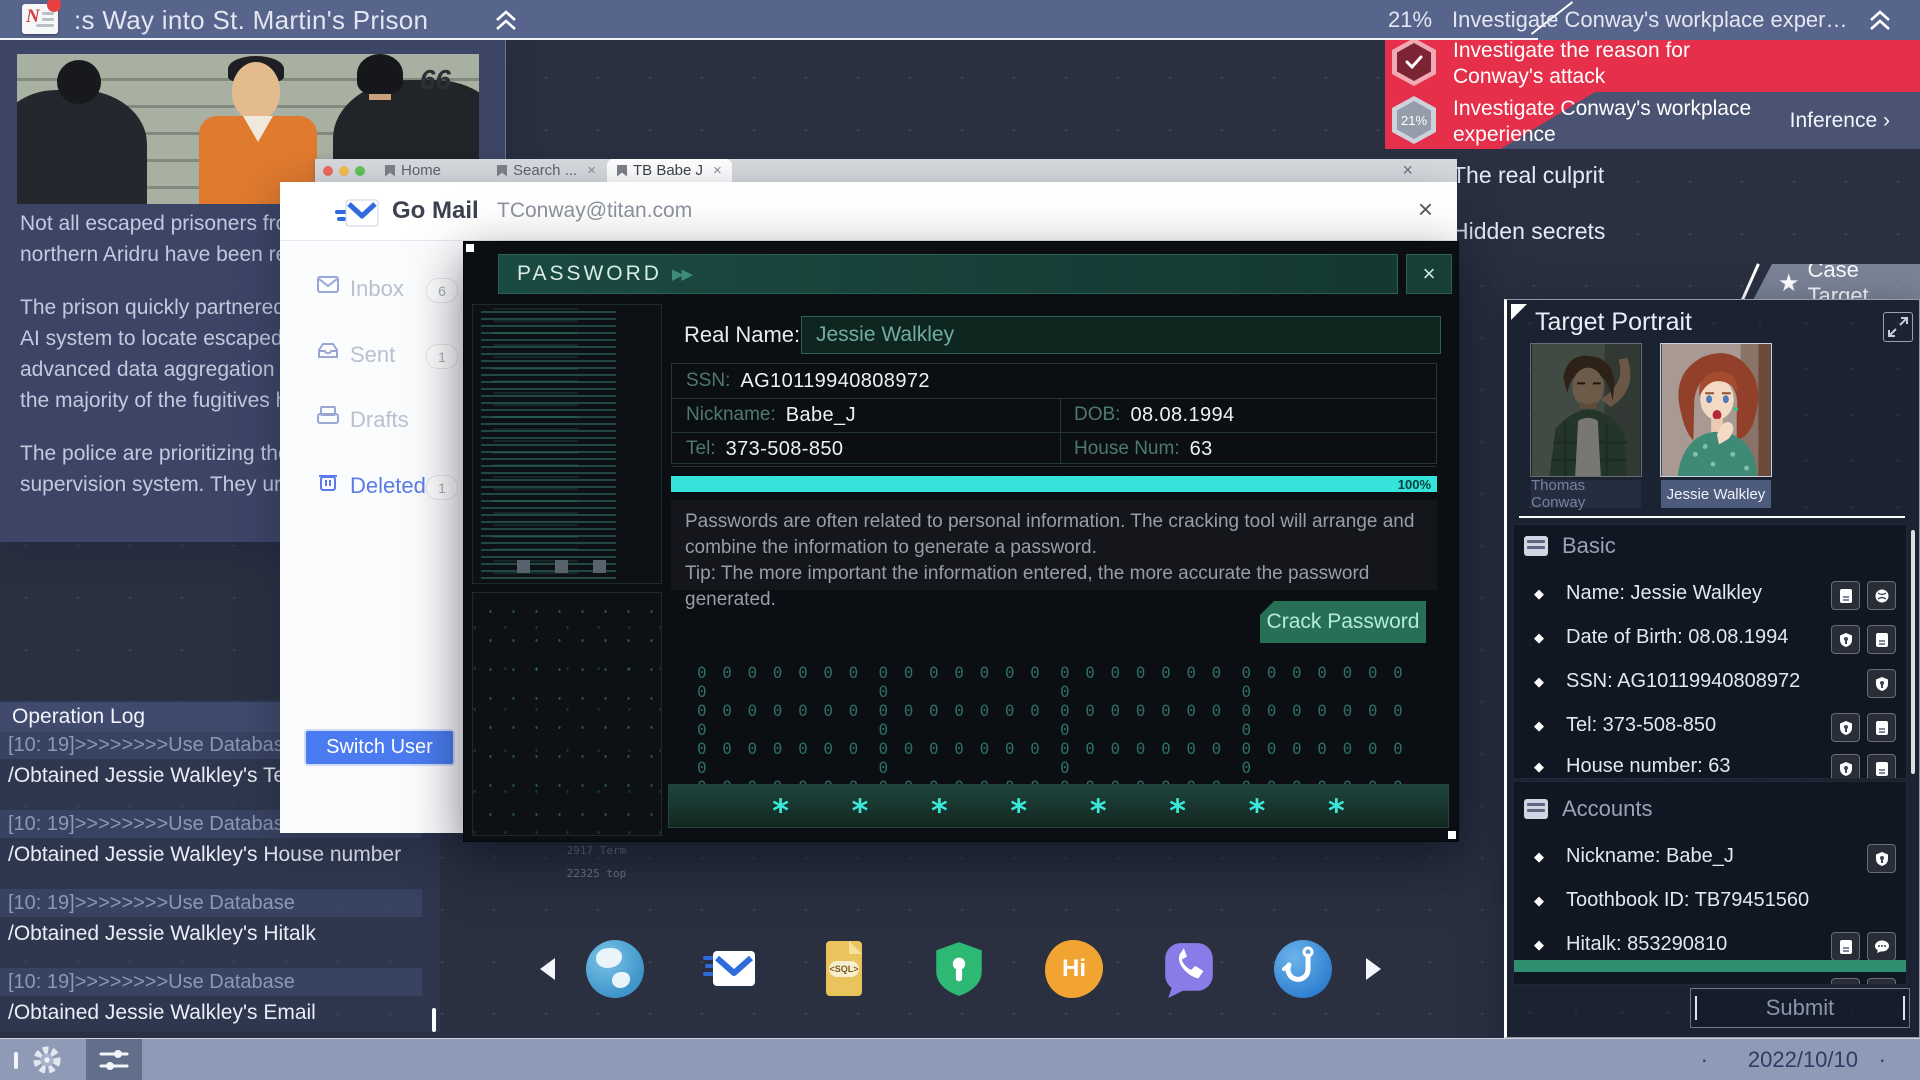 The image size is (1920, 1080). What do you see at coordinates (567, 714) in the screenshot?
I see `binary-rain-panel` at bounding box center [567, 714].